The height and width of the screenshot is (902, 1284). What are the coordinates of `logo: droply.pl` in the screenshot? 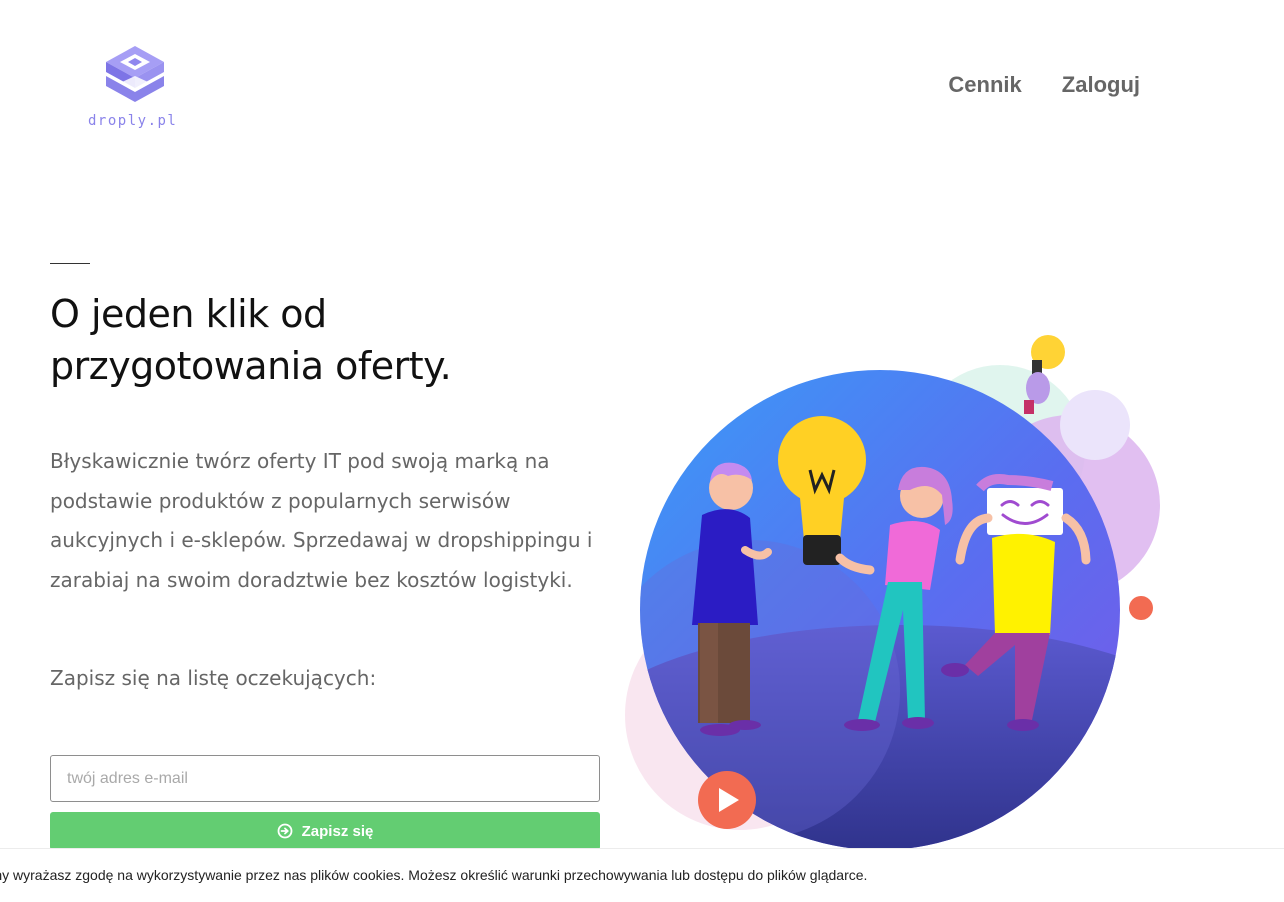 It's located at (136, 89).